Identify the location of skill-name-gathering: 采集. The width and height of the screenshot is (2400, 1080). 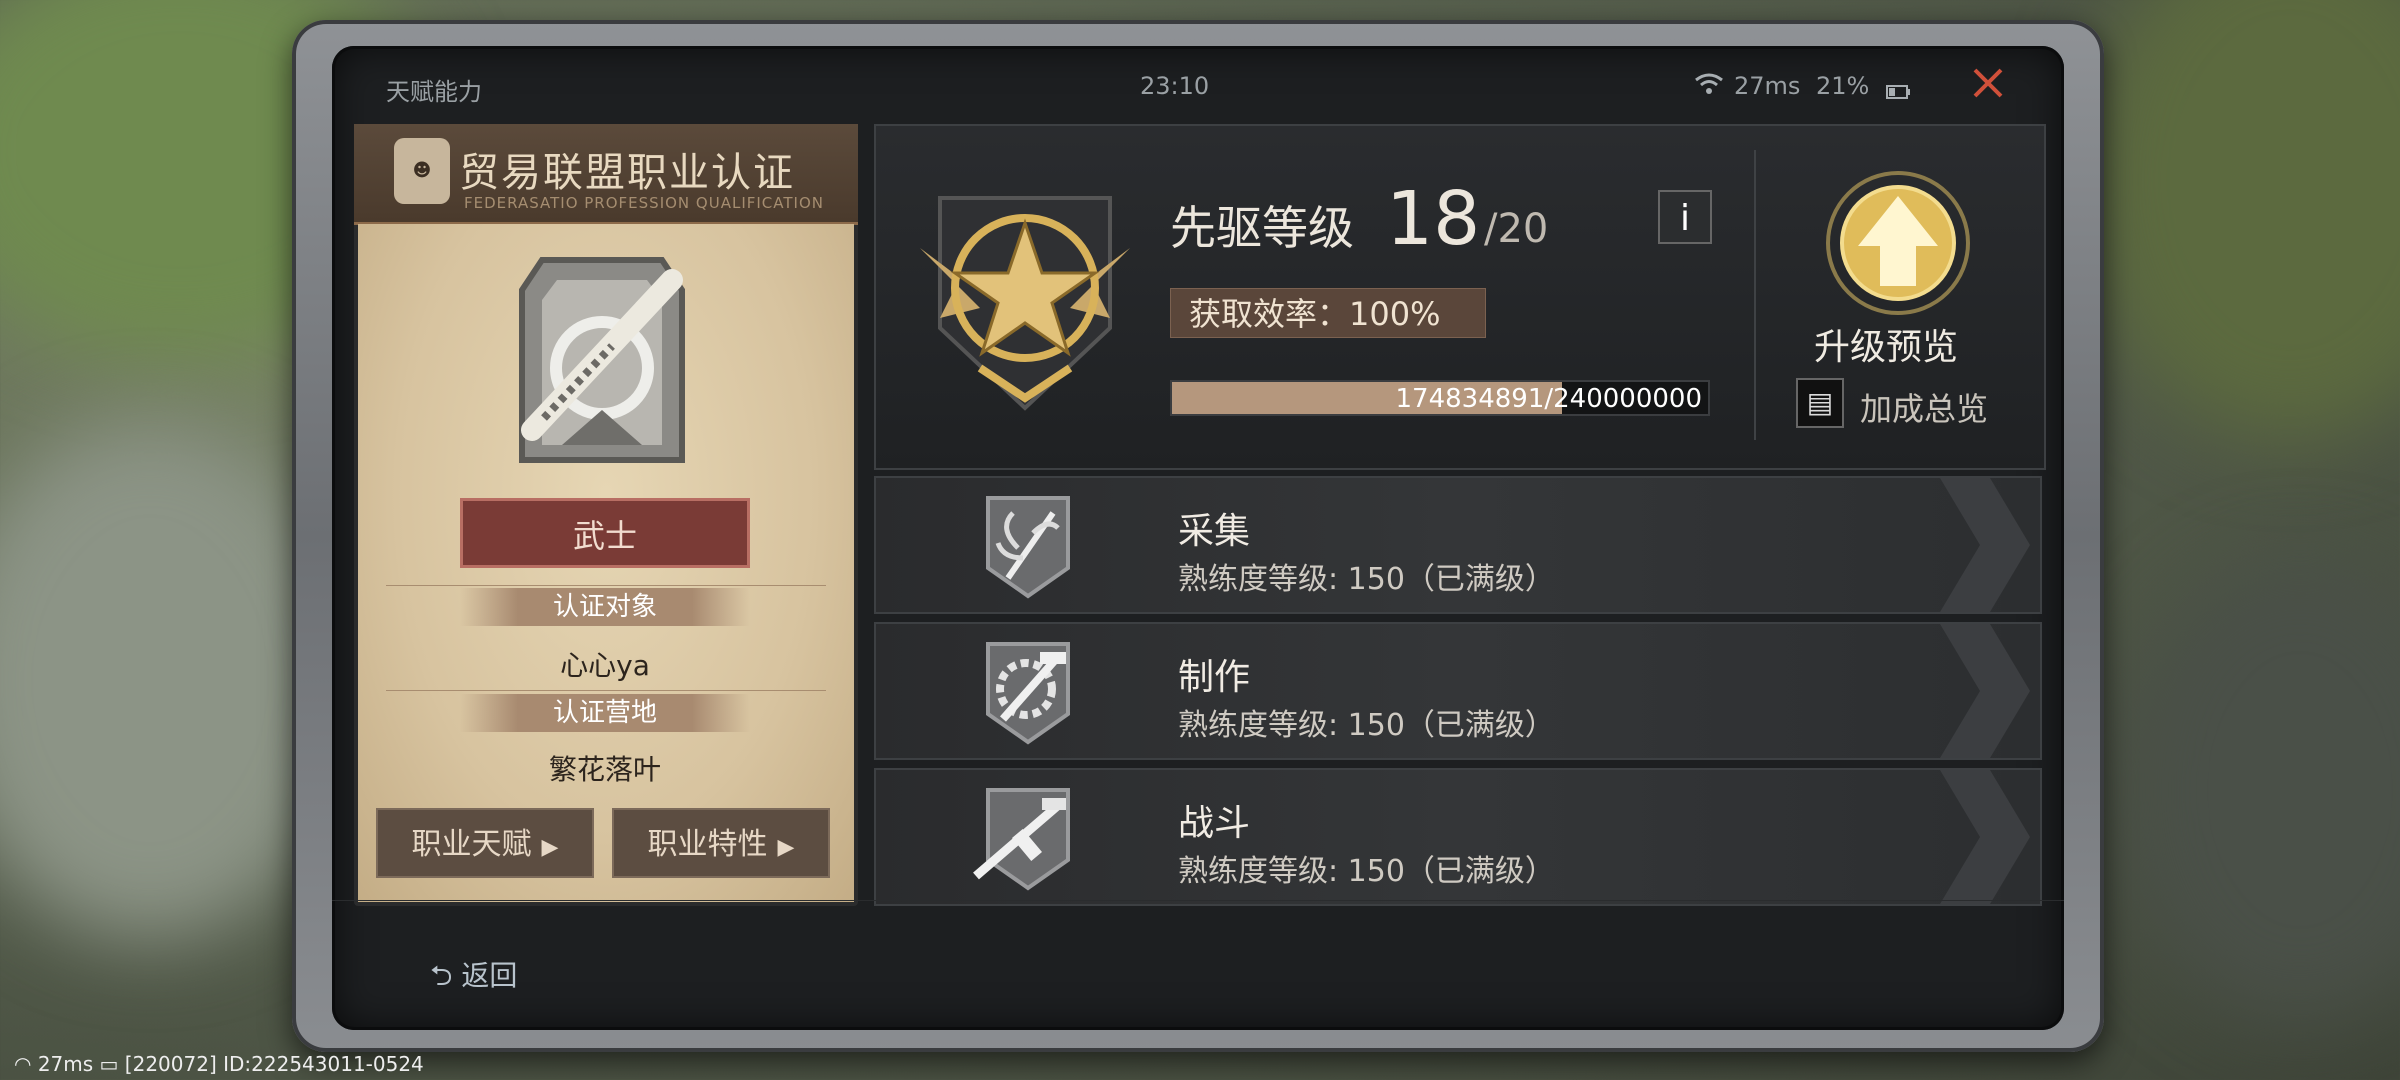
(1214, 531).